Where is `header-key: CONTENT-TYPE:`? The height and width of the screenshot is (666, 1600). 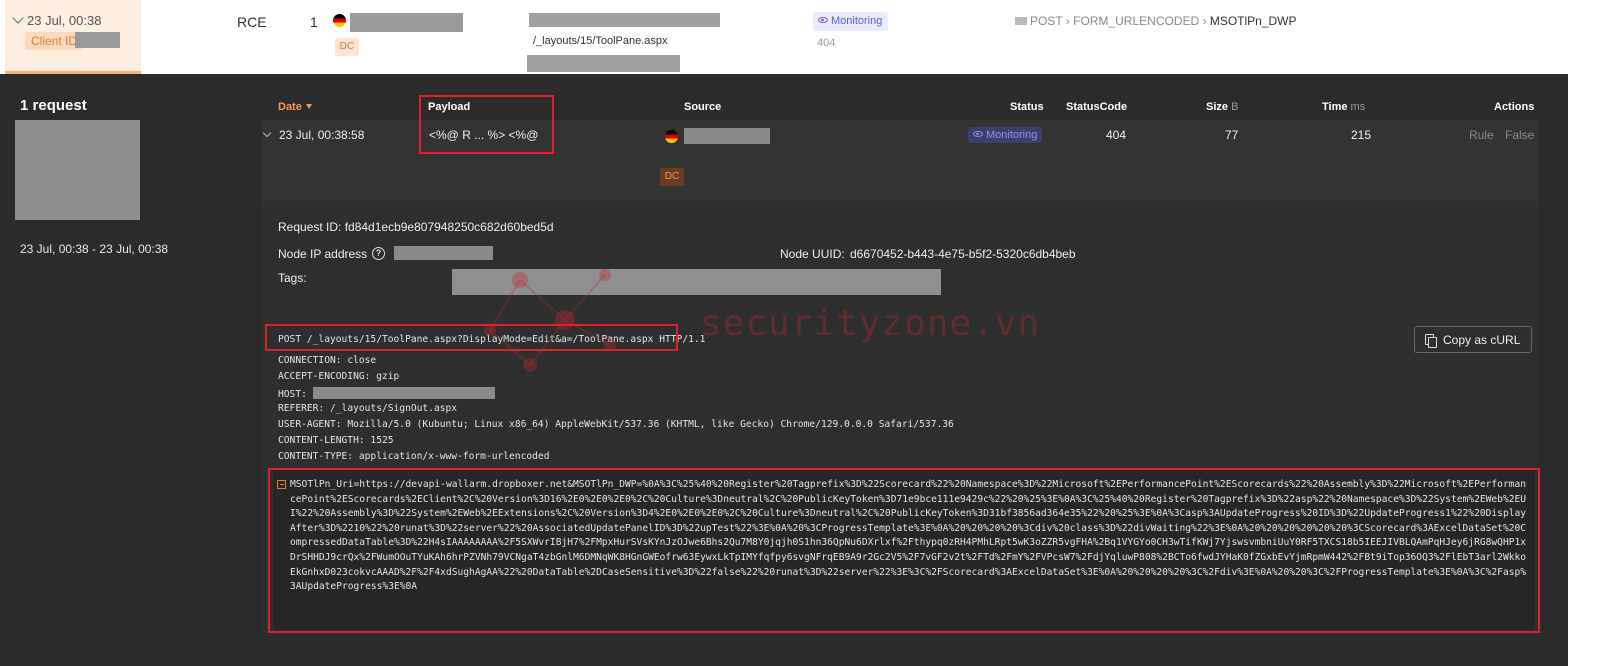 header-key: CONTENT-TYPE: is located at coordinates (316, 456).